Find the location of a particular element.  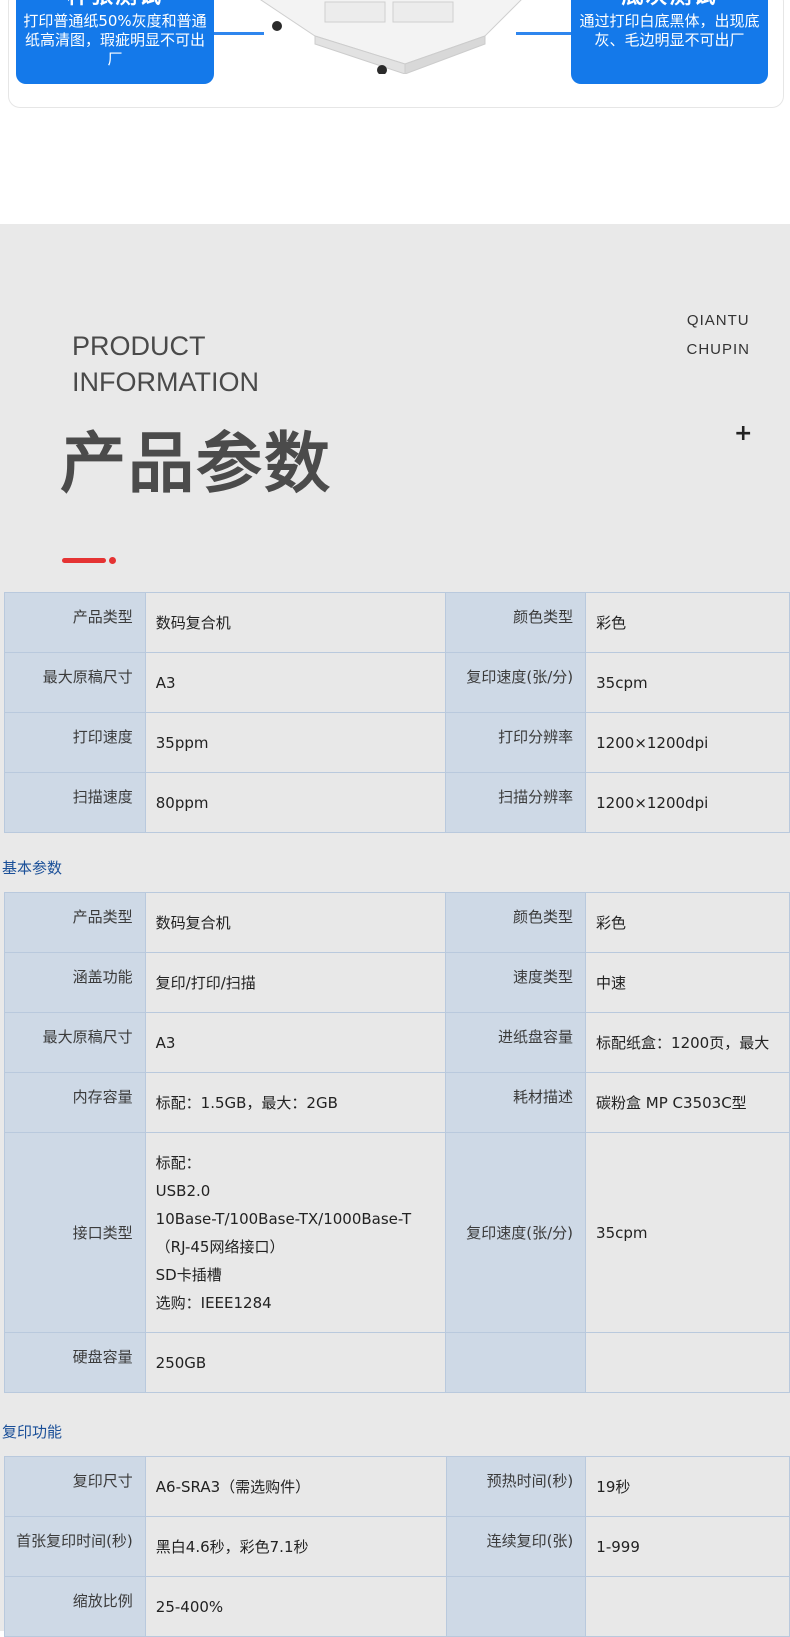

interface-line: 标配： is located at coordinates (178, 1162).